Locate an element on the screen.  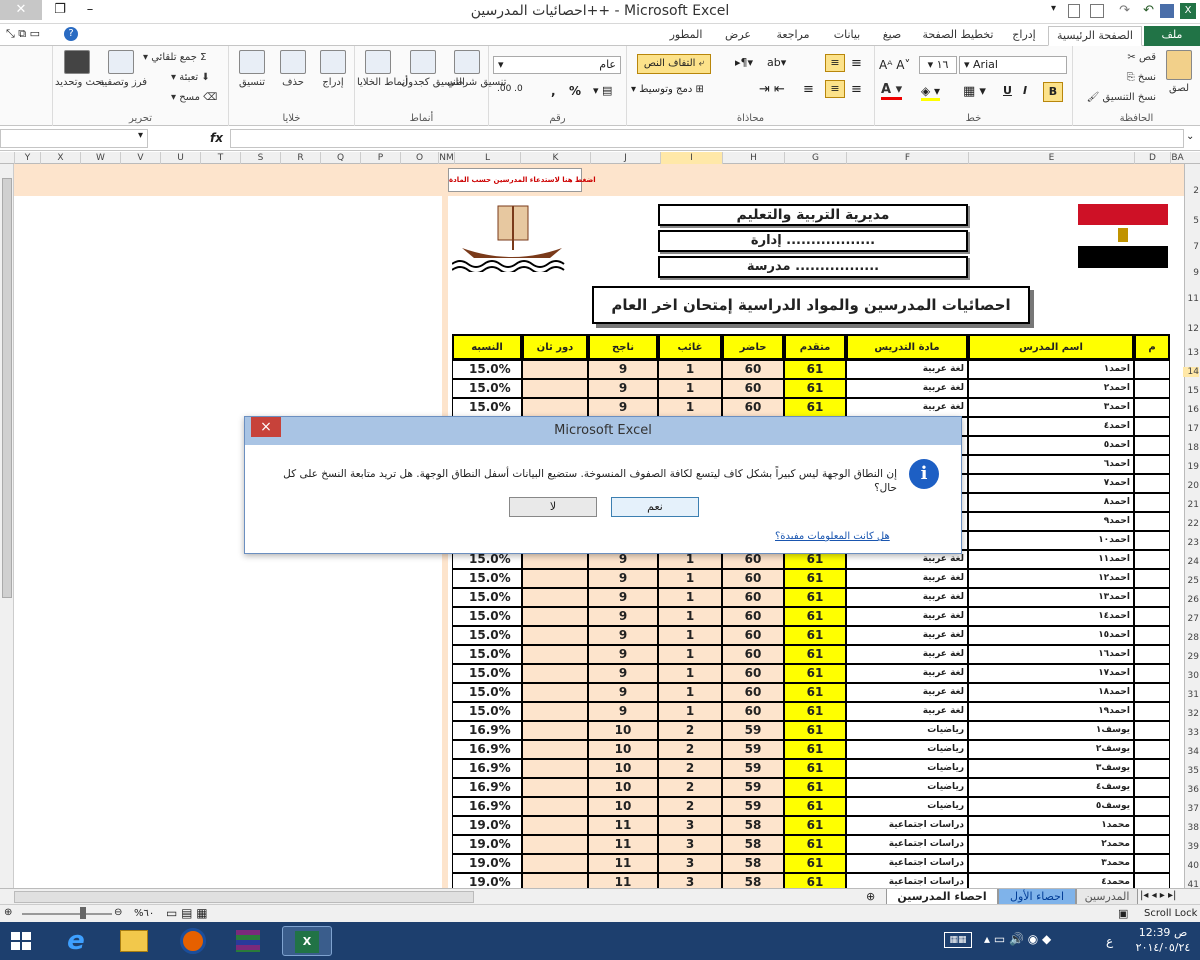
tab-nav-icon: |◂ ◂ ▸ ▸| is located at coordinates (1158, 895).